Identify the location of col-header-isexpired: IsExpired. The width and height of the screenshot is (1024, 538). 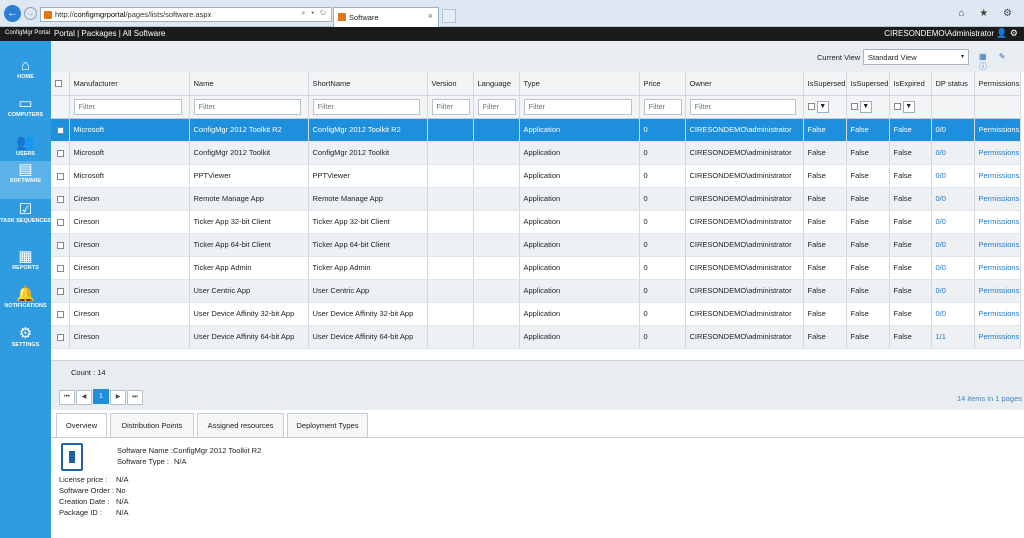
(910, 84).